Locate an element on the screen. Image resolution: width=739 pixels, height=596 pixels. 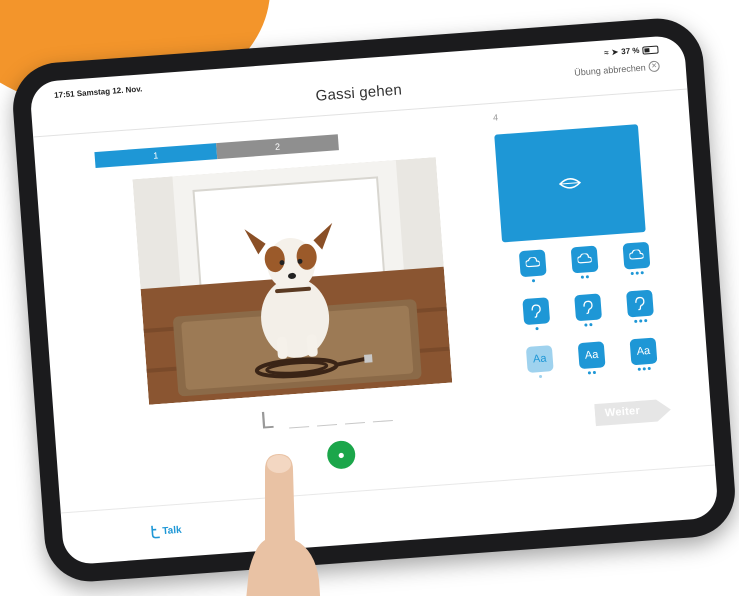
battery-icon is located at coordinates (650, 50).